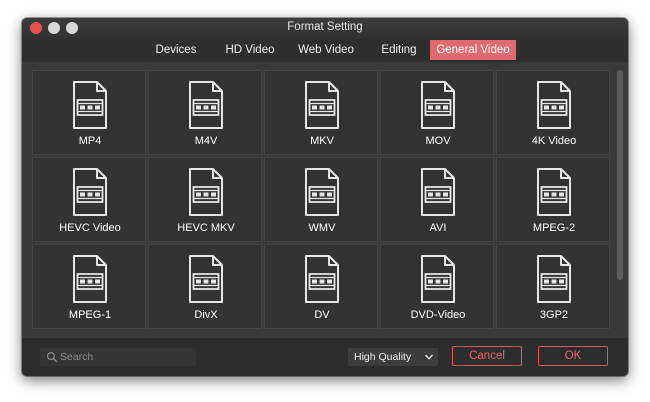 The height and width of the screenshot is (402, 650). Describe the element at coordinates (438, 228) in the screenshot. I see `format-label: AVI` at that location.